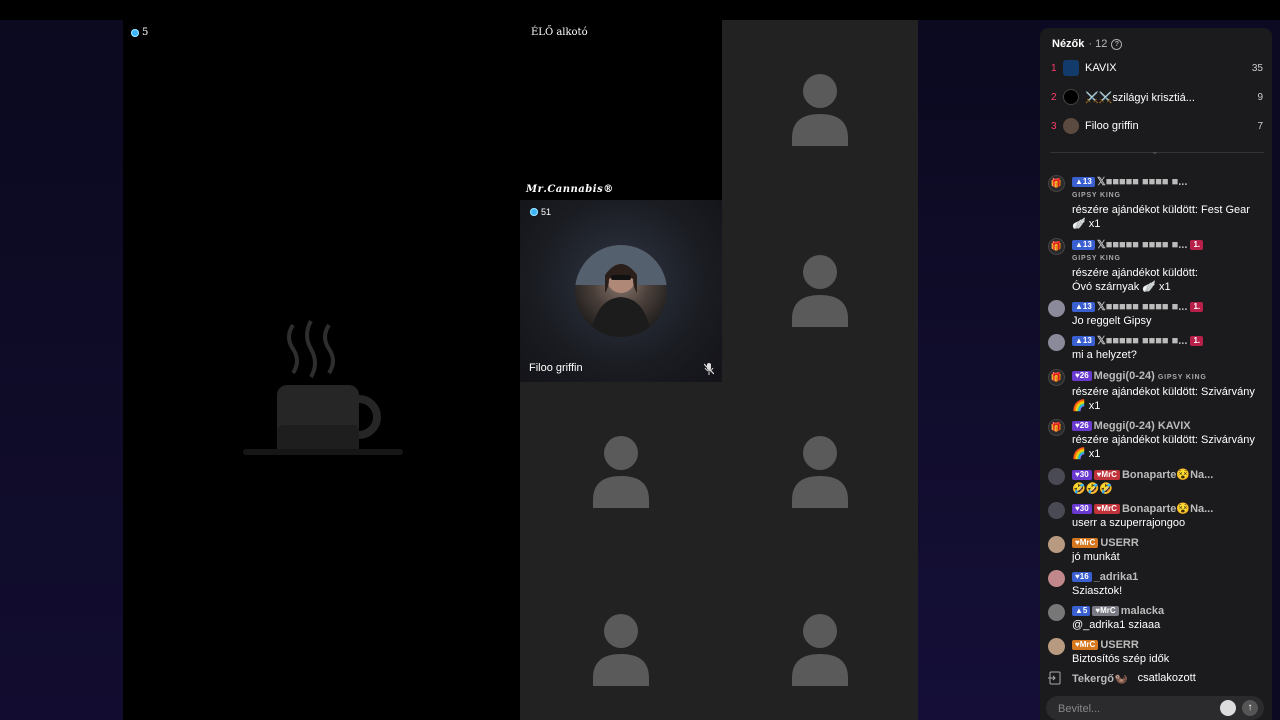 This screenshot has height=720, width=1280. Describe the element at coordinates (61, 370) in the screenshot. I see `left-background` at that location.